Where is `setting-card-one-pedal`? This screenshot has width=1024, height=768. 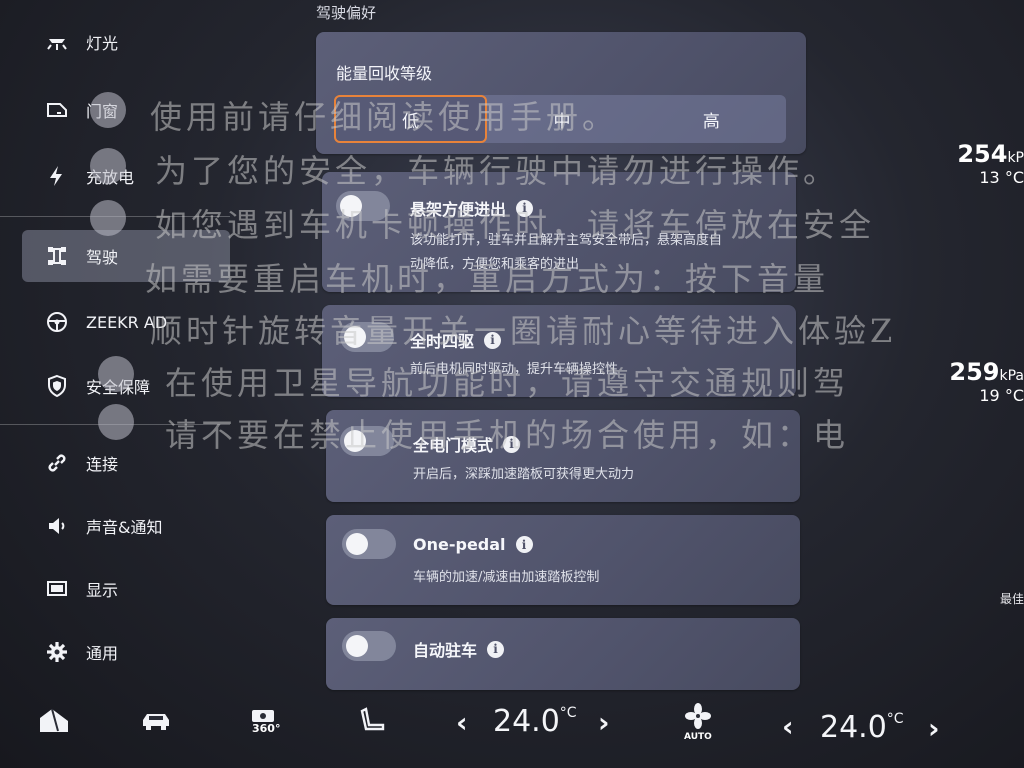 setting-card-one-pedal is located at coordinates (563, 560).